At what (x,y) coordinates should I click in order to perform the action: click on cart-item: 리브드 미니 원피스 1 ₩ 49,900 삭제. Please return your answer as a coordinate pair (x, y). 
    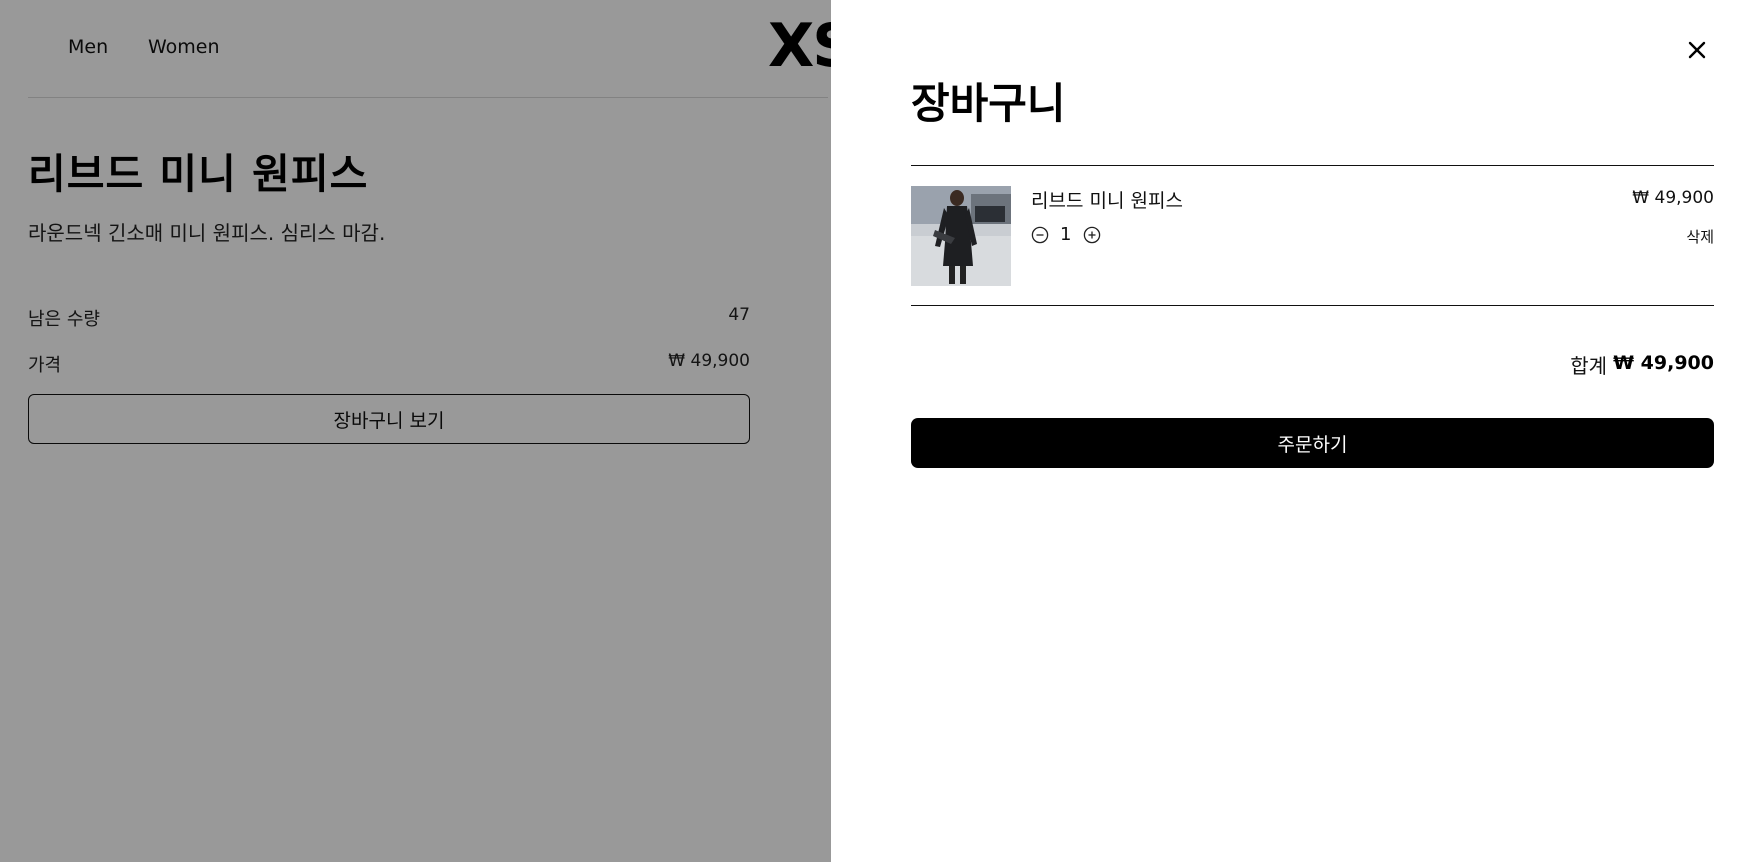
    Looking at the image, I should click on (1312, 236).